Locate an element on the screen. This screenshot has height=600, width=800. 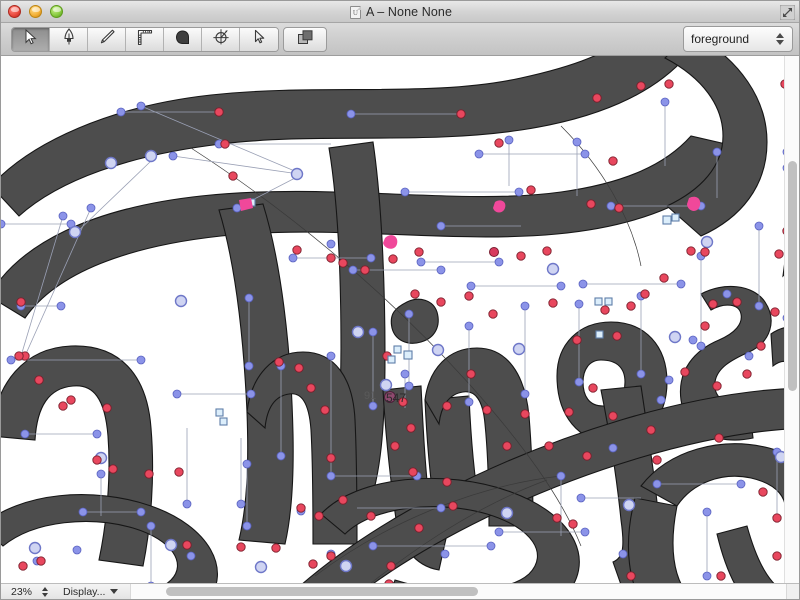
zoom-level: 23% is located at coordinates (22, 591).